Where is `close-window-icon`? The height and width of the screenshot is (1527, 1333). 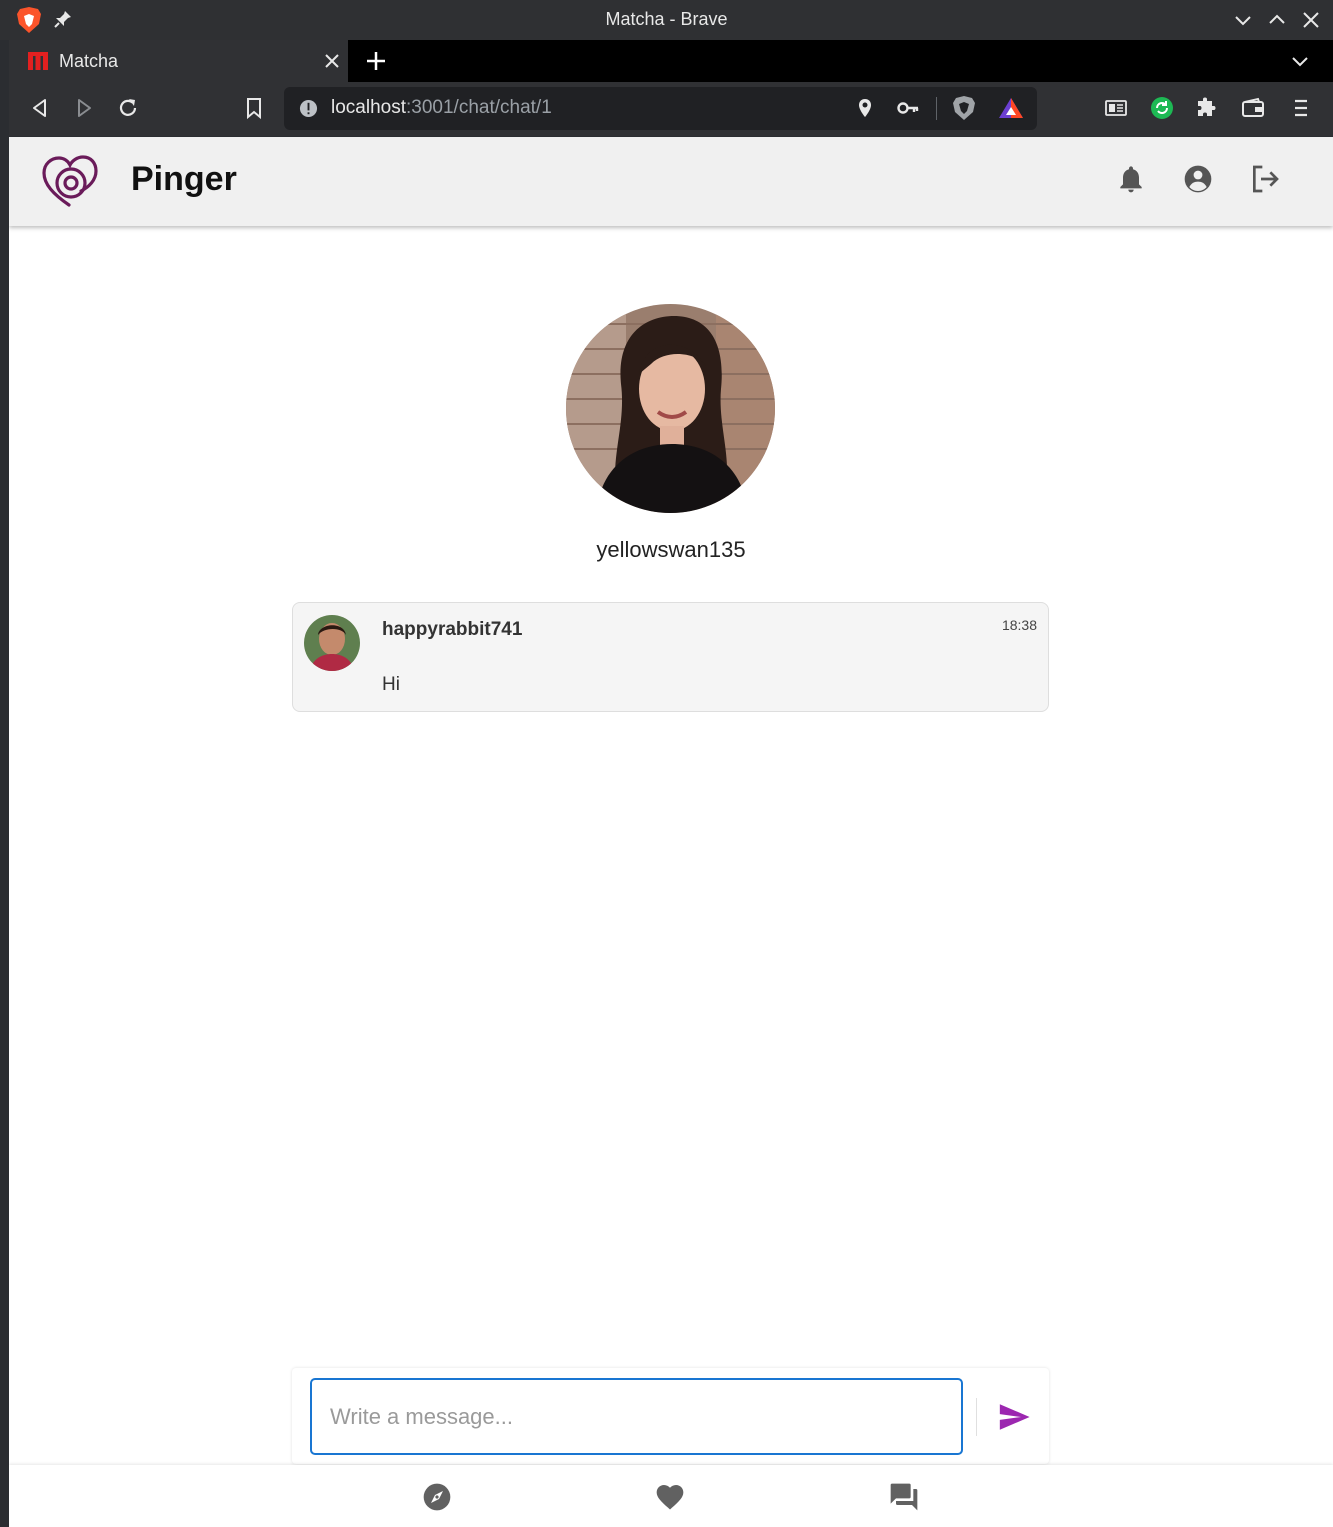
close-window-icon is located at coordinates (1311, 20).